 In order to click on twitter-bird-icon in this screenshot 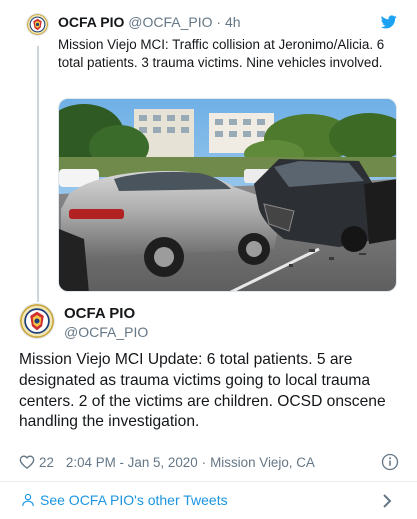, I will do `click(389, 22)`.